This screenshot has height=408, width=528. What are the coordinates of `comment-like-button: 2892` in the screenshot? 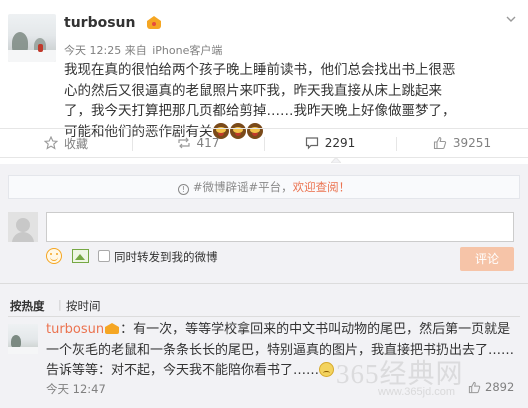 It's located at (491, 387).